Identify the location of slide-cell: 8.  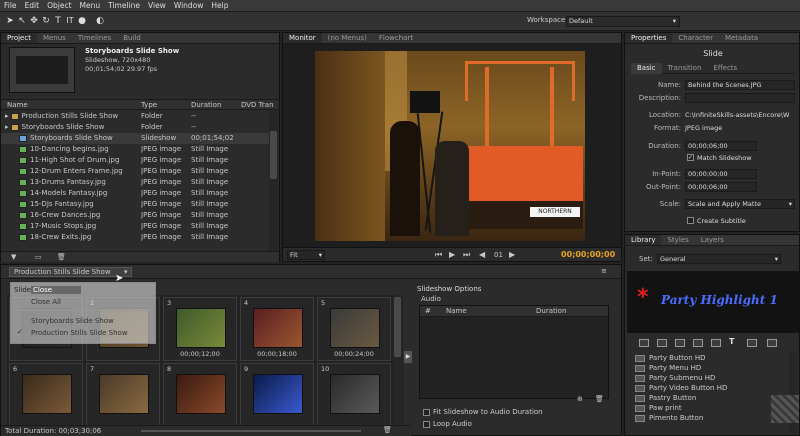
(200, 395).